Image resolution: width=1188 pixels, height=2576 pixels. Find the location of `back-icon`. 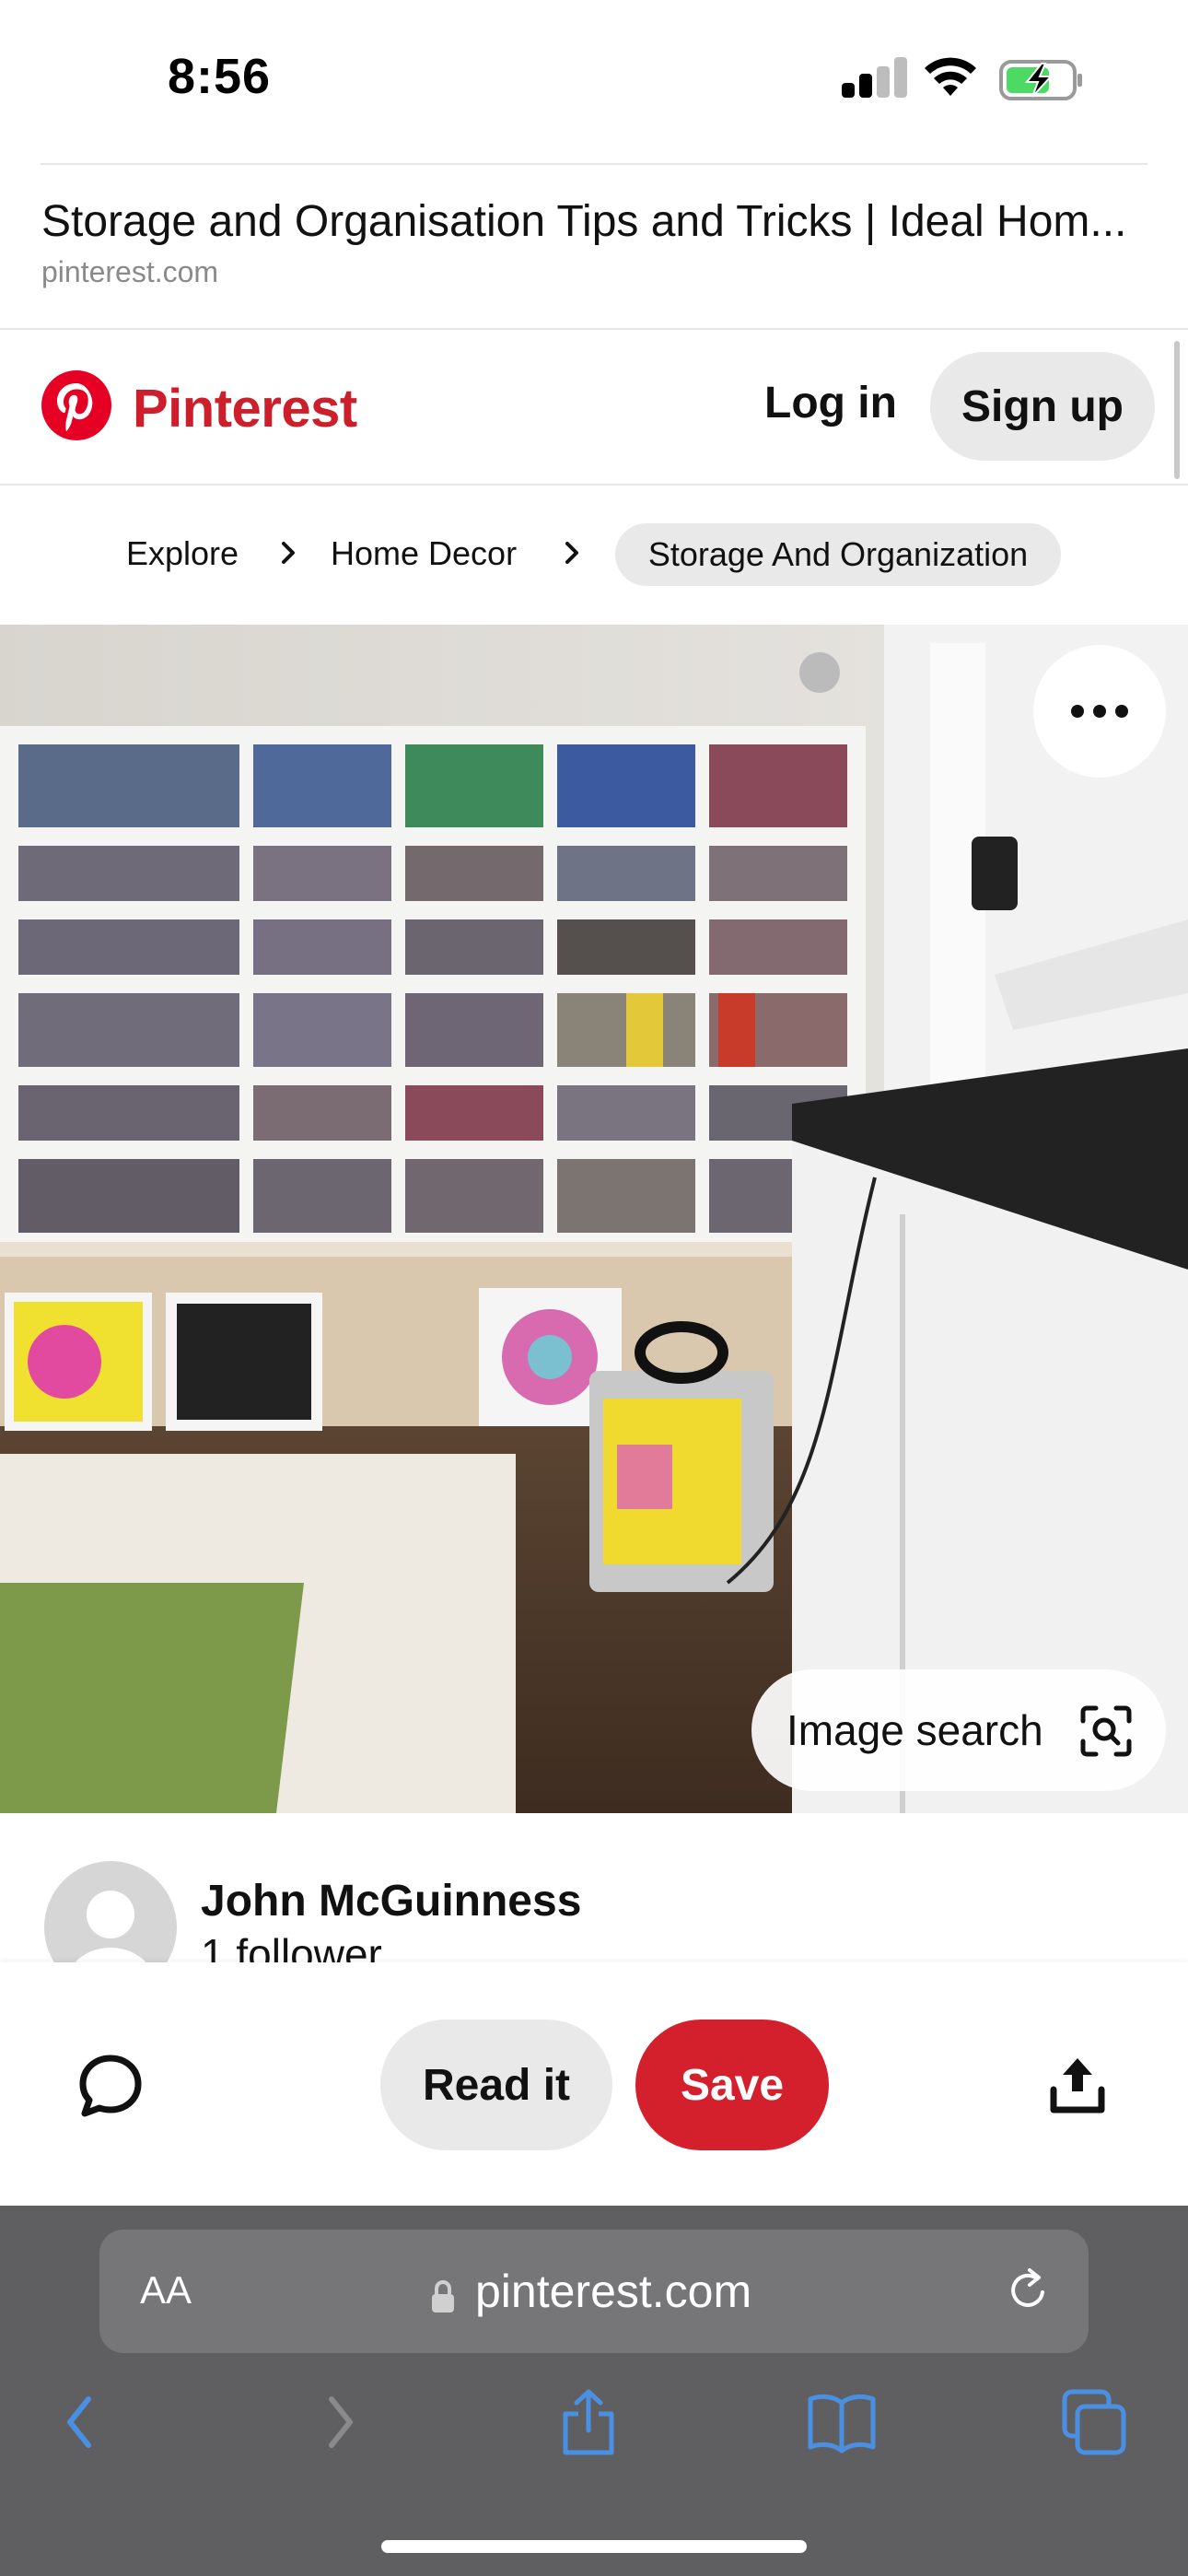

back-icon is located at coordinates (79, 2422).